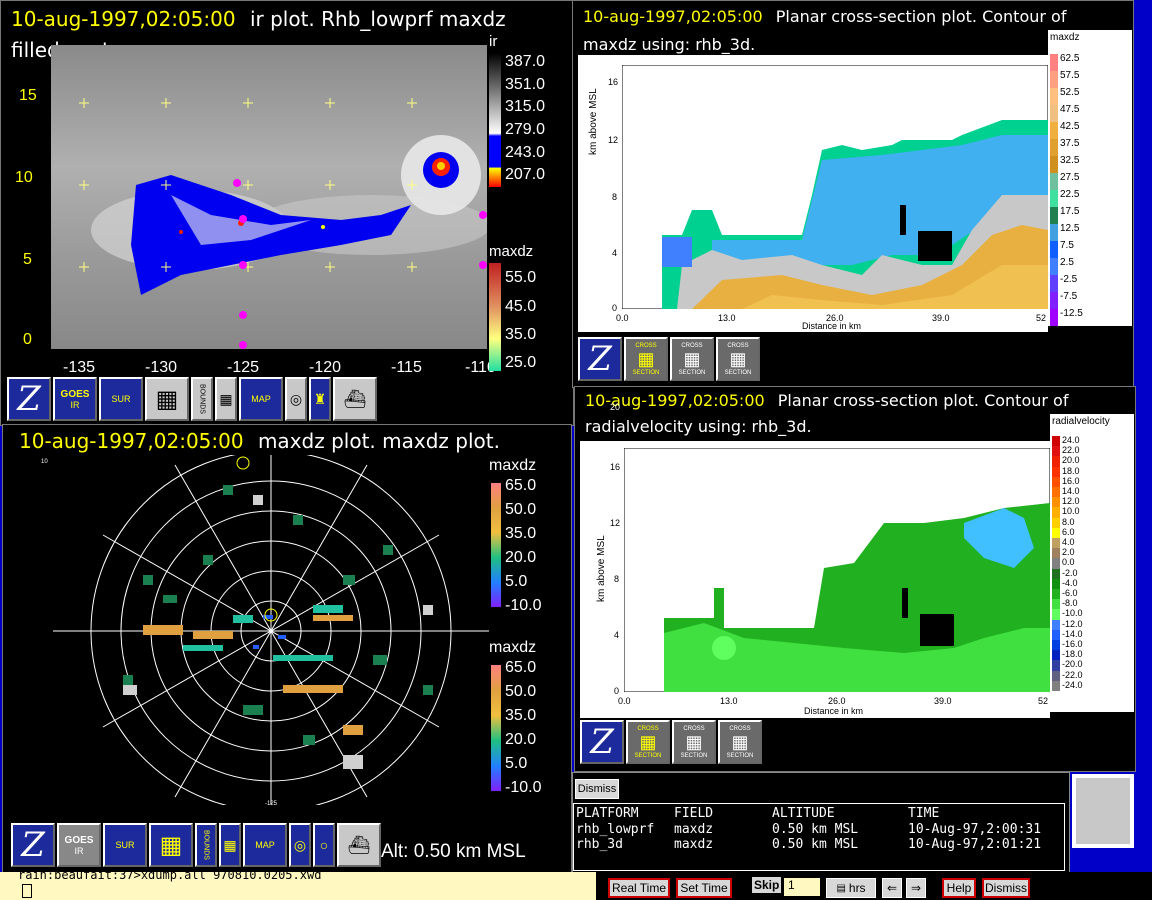  Describe the element at coordinates (916, 888) in the screenshot. I see `step-forward-button: ⇒` at that location.